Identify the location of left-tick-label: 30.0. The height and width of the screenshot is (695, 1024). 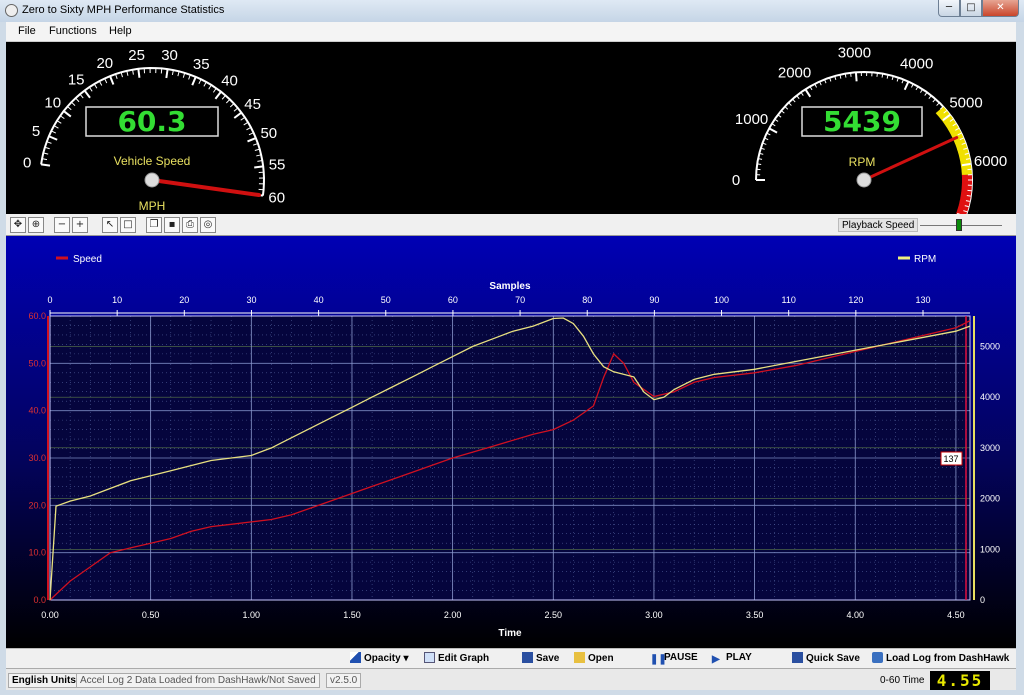
(37, 458).